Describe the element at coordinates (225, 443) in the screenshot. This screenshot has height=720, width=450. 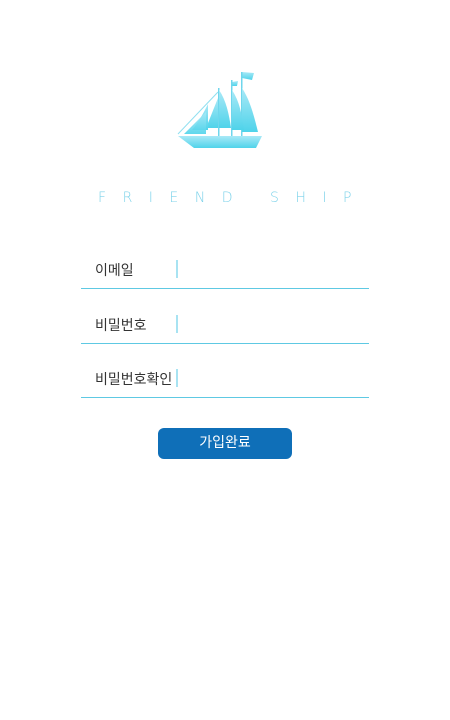
I see `signup-complete-button: 가입완료` at that location.